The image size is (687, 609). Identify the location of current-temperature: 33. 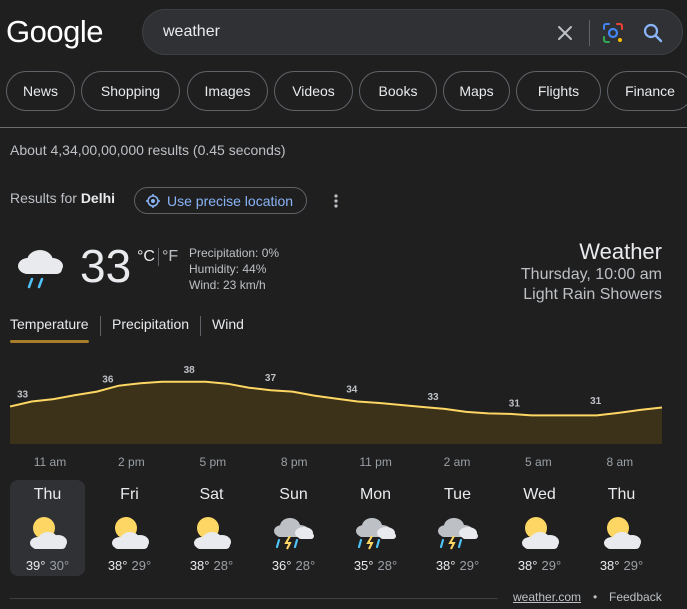
(106, 266).